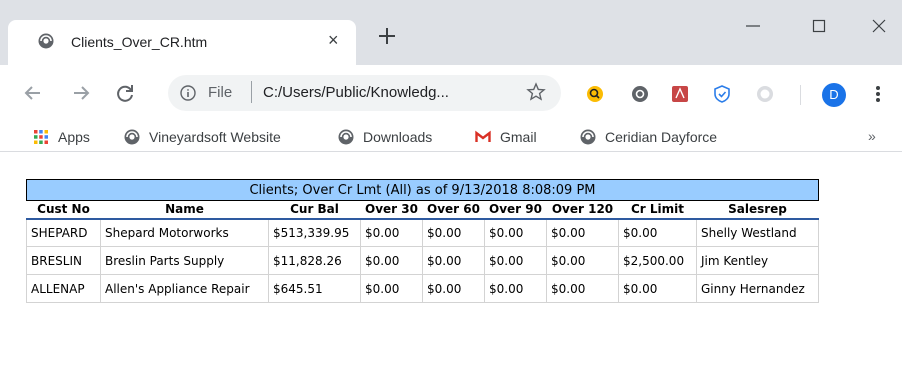 Image resolution: width=902 pixels, height=388 pixels. I want to click on bookmark-downloads: Downloads, so click(385, 137).